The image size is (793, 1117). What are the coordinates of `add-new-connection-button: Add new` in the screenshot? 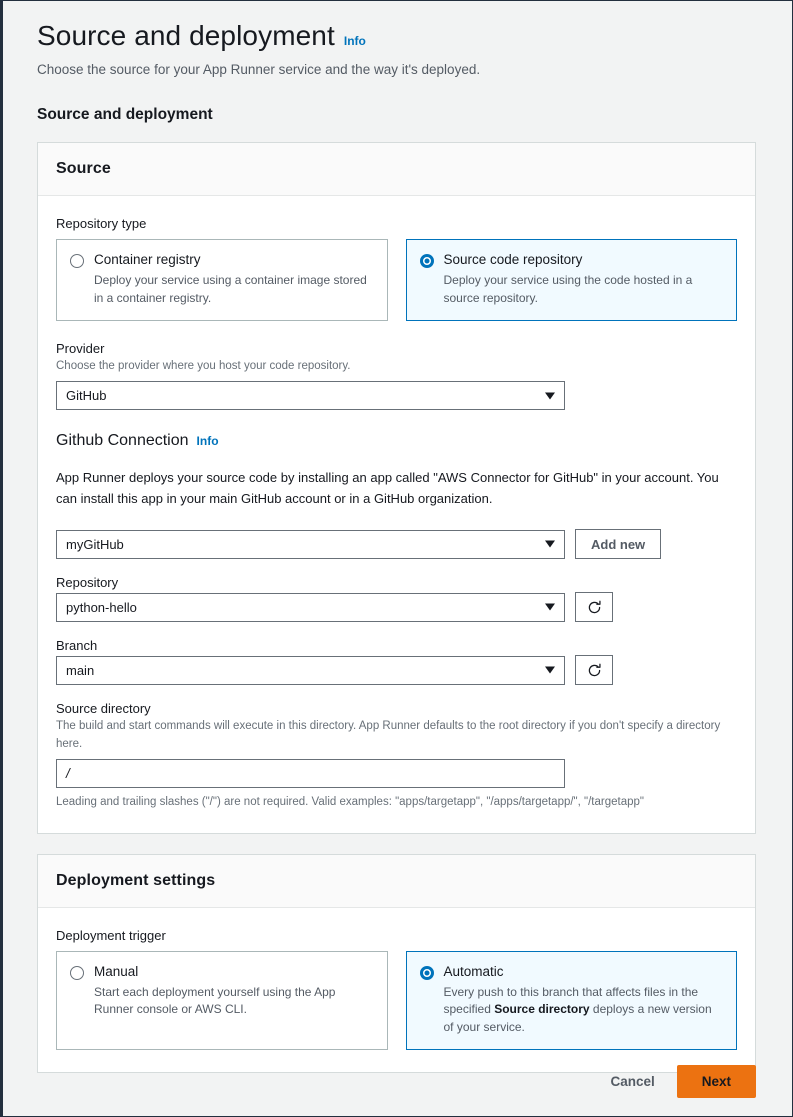 It's located at (618, 544).